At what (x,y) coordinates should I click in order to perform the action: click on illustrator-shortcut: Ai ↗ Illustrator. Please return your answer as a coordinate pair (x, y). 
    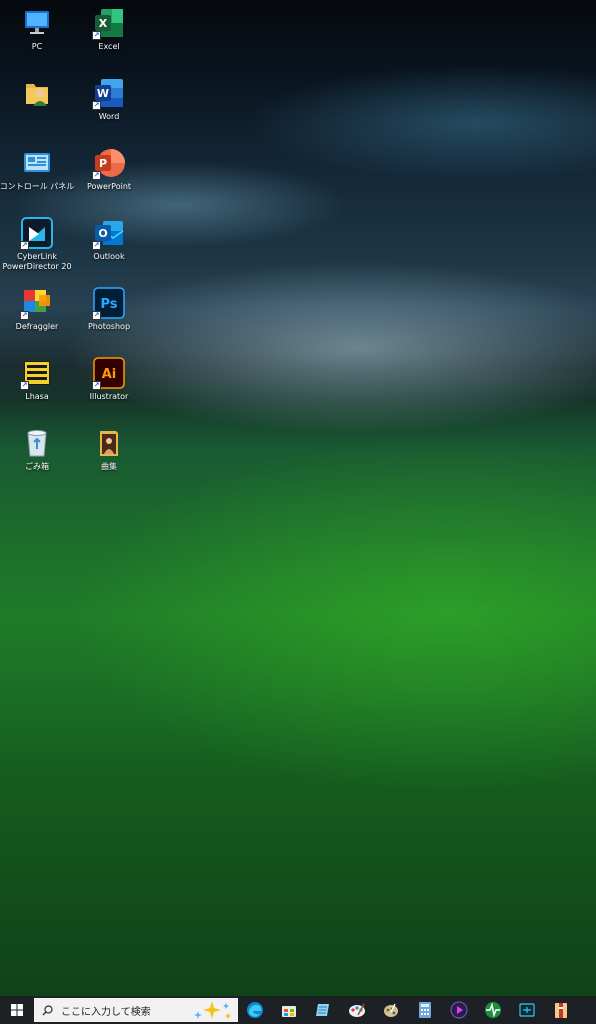
    Looking at the image, I should click on (109, 388).